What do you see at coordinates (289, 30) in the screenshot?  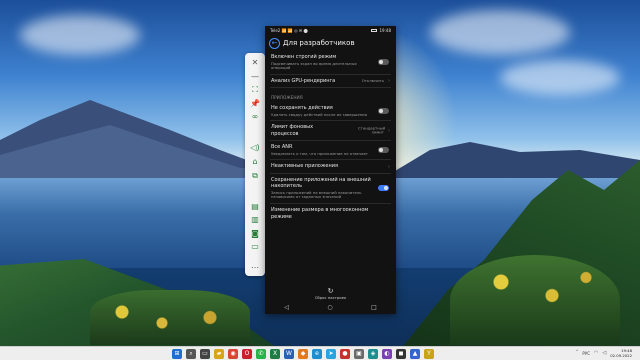 I see `status-carrier: Tele2 📶 📶 ◎ ✉ ⬤` at bounding box center [289, 30].